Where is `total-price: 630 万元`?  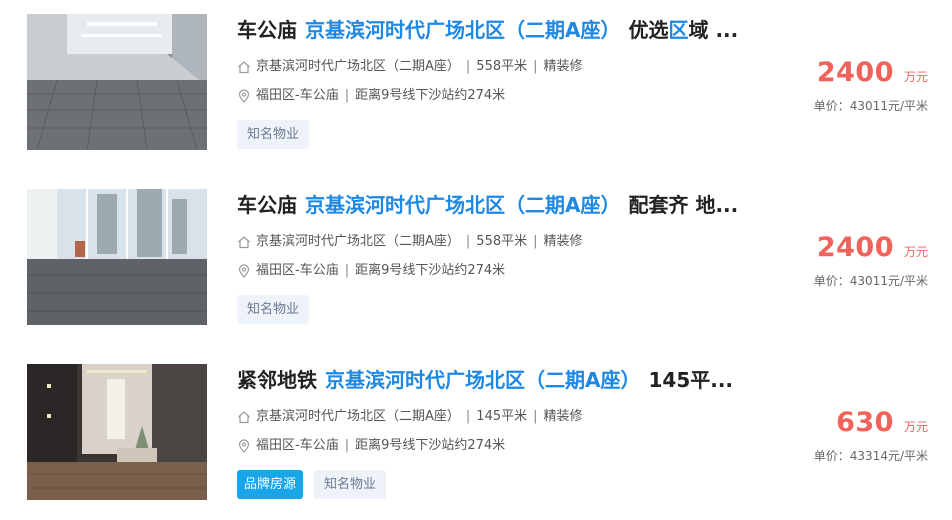 total-price: 630 万元 is located at coordinates (882, 422).